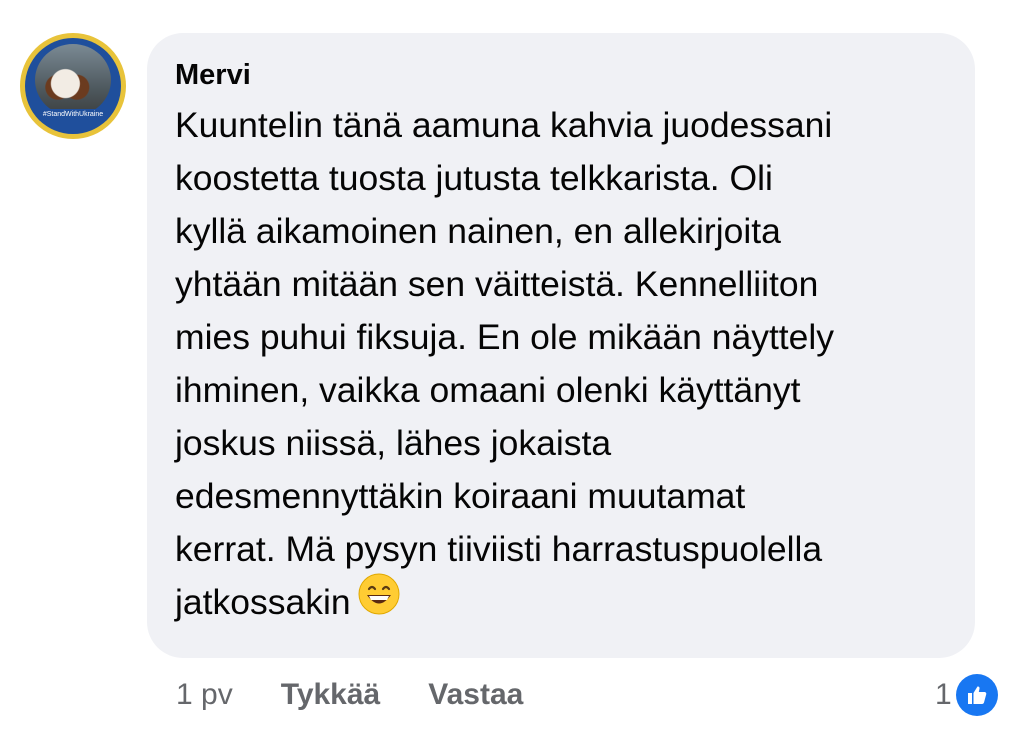 This screenshot has width=1024, height=730. What do you see at coordinates (379, 601) in the screenshot?
I see `grinning-face-emoji-icon` at bounding box center [379, 601].